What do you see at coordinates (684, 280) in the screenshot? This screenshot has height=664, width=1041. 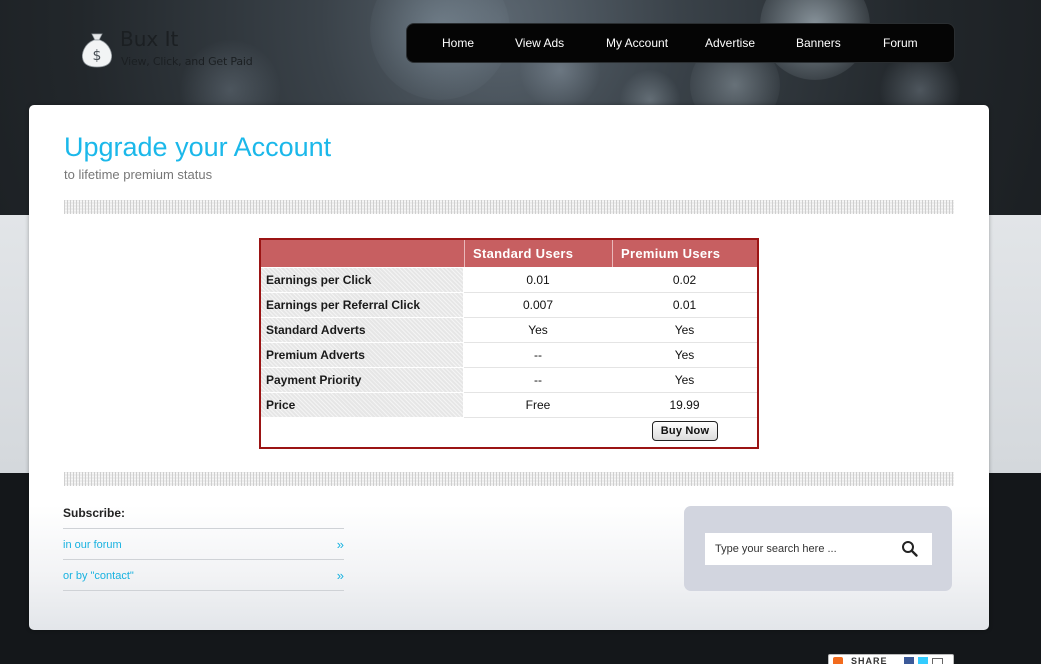 I see `premium-value: 0.02` at bounding box center [684, 280].